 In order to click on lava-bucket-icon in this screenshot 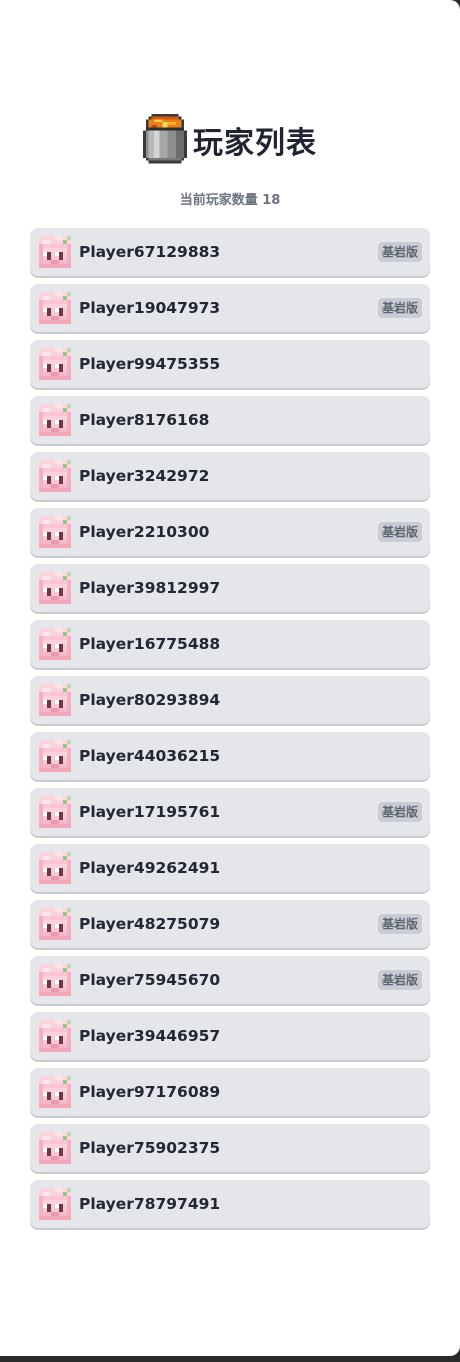, I will do `click(165, 139)`.